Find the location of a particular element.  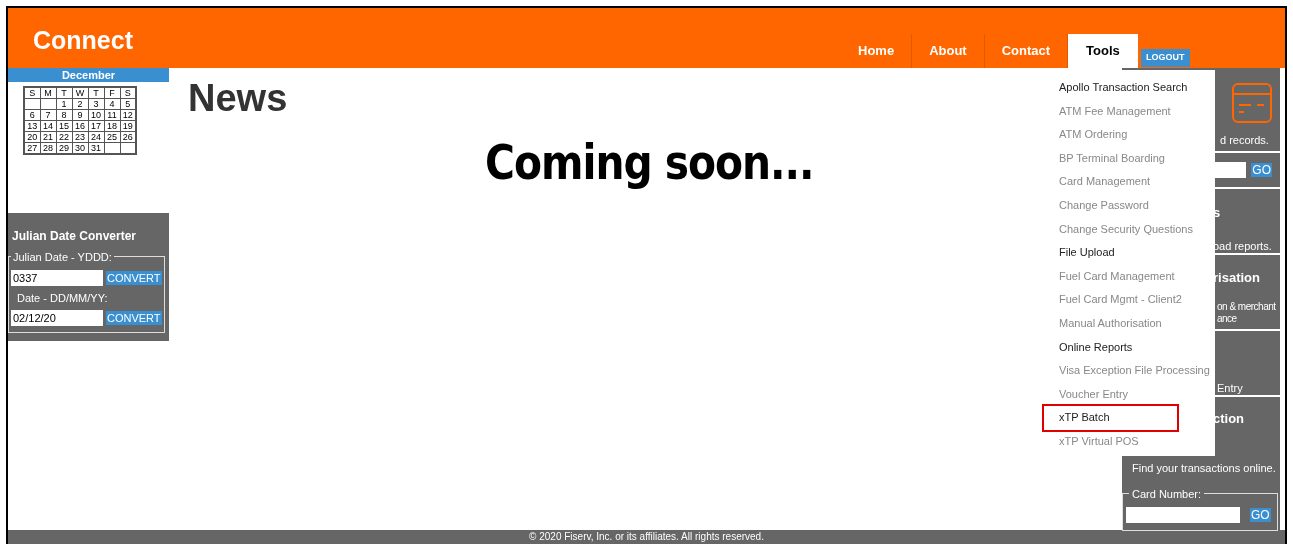

menu-item: Apollo Transaction Search is located at coordinates (1132, 88).